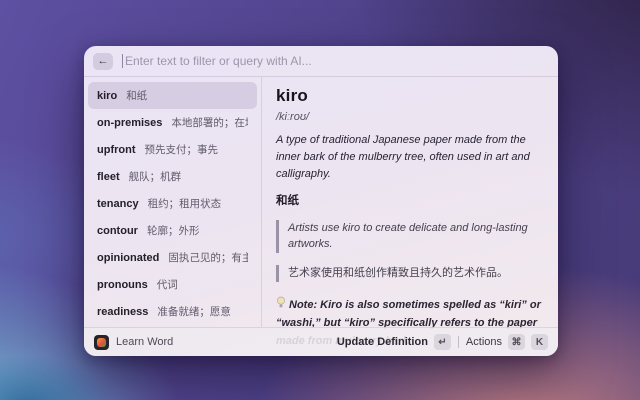 This screenshot has height=400, width=640. I want to click on back-button: ←, so click(103, 61).